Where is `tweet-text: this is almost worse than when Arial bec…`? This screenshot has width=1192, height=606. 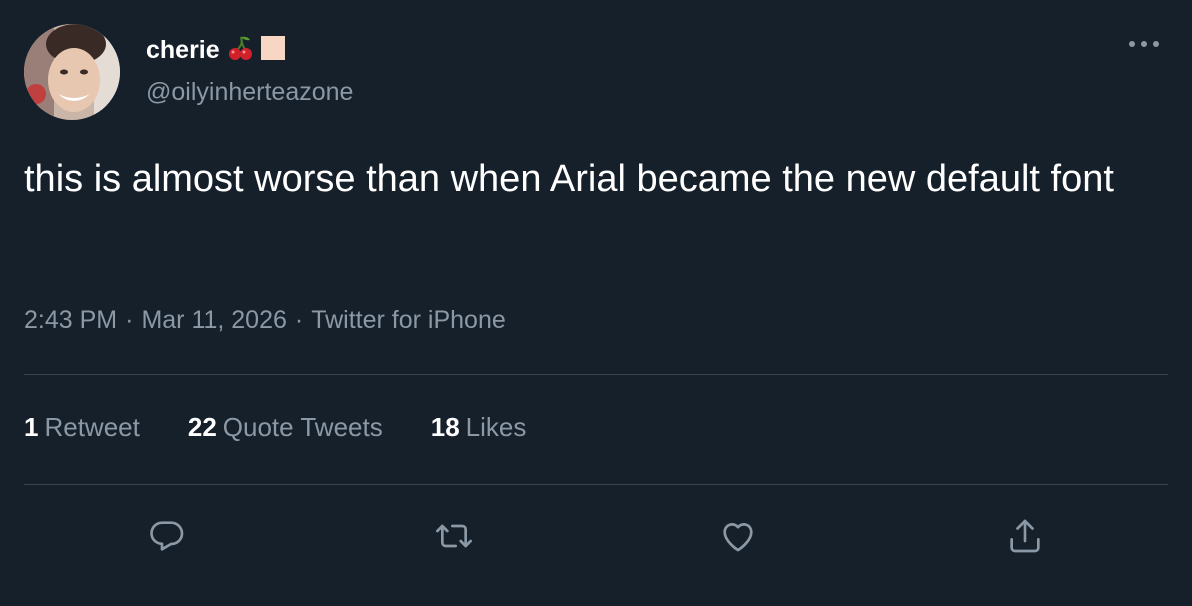 tweet-text: this is almost worse than when Arial bec… is located at coordinates (569, 179).